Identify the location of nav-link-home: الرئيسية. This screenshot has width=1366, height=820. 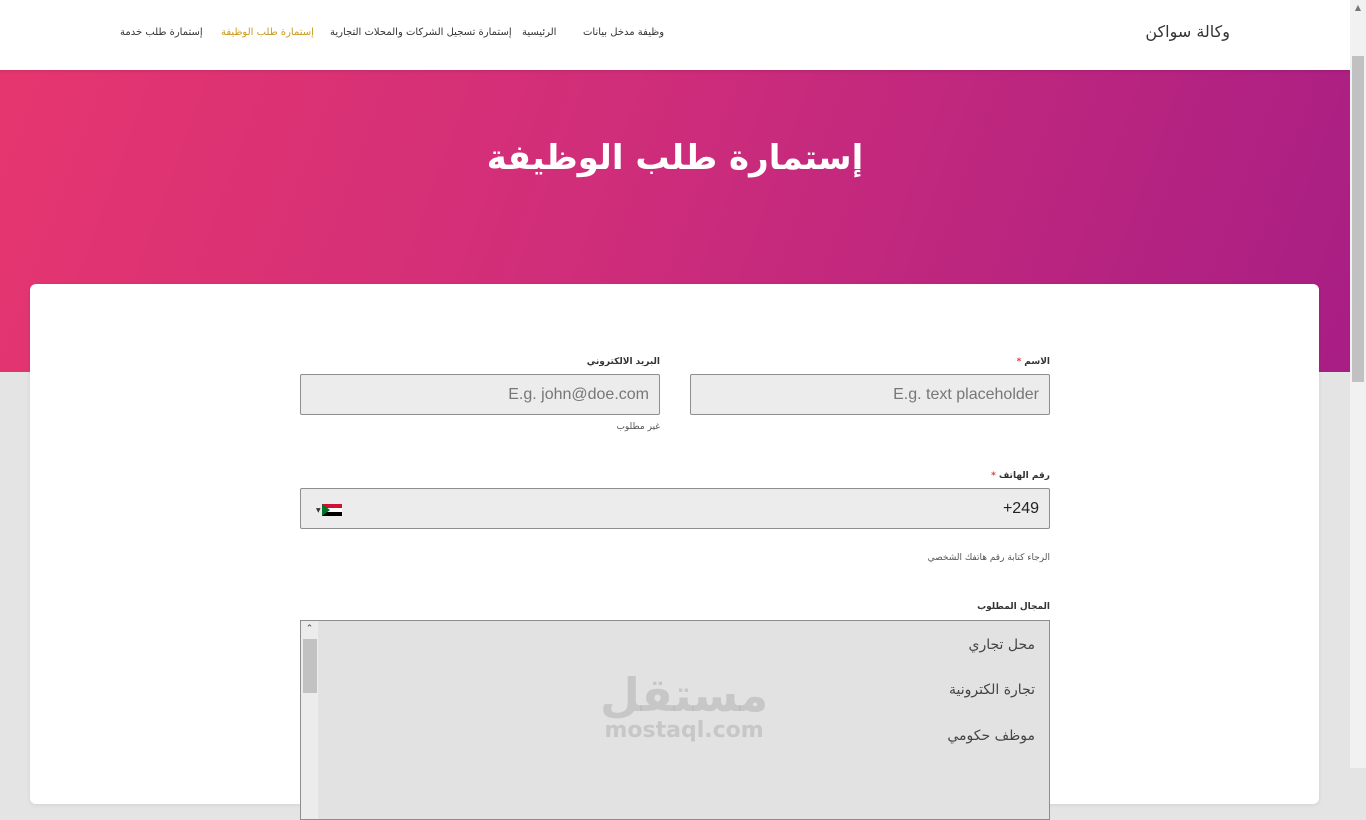
(539, 32).